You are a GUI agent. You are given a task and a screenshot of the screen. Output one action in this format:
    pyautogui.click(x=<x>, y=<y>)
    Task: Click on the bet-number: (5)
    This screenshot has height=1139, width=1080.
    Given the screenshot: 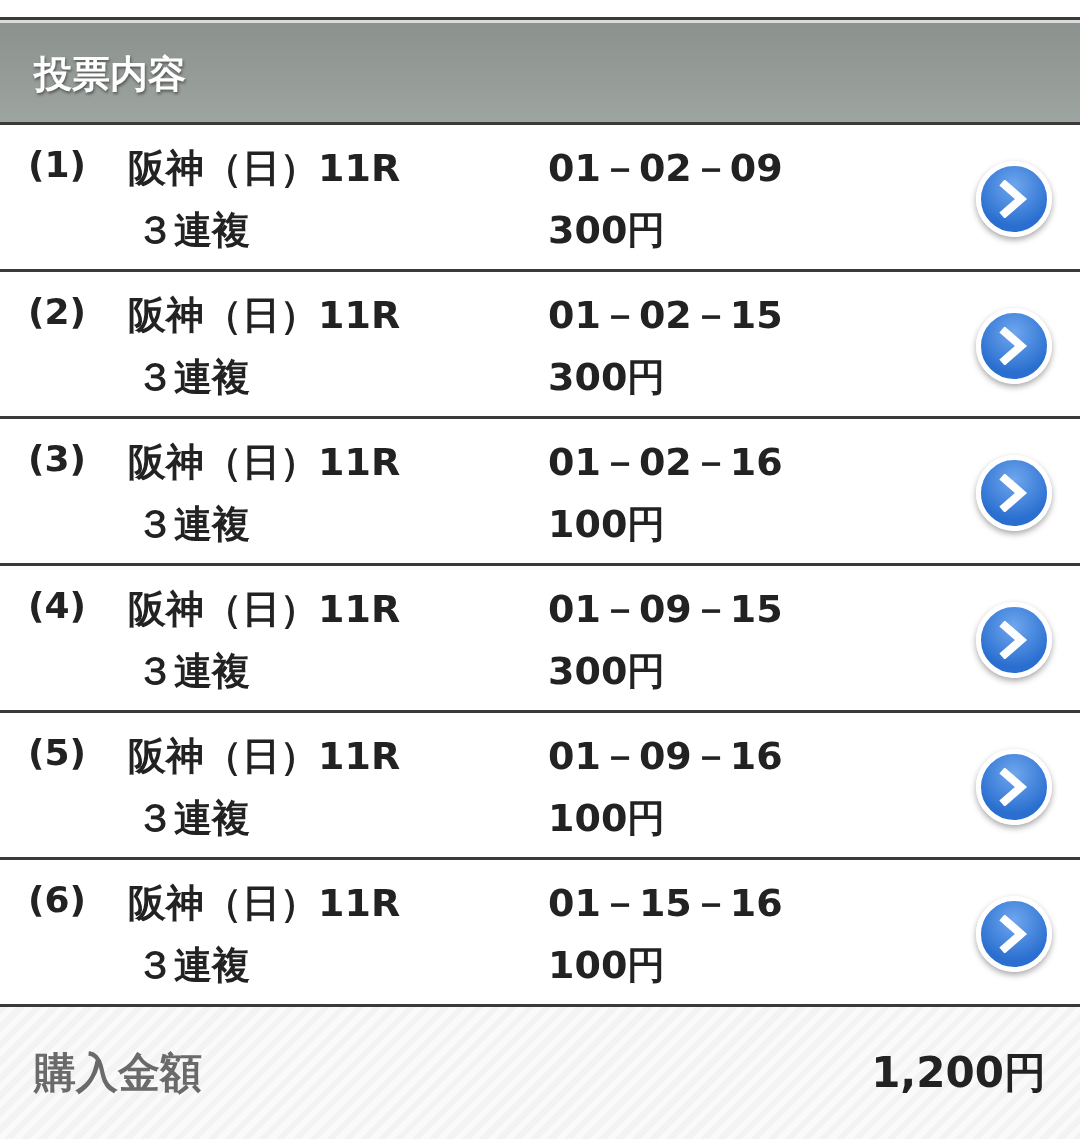 What is the action you would take?
    pyautogui.click(x=57, y=753)
    